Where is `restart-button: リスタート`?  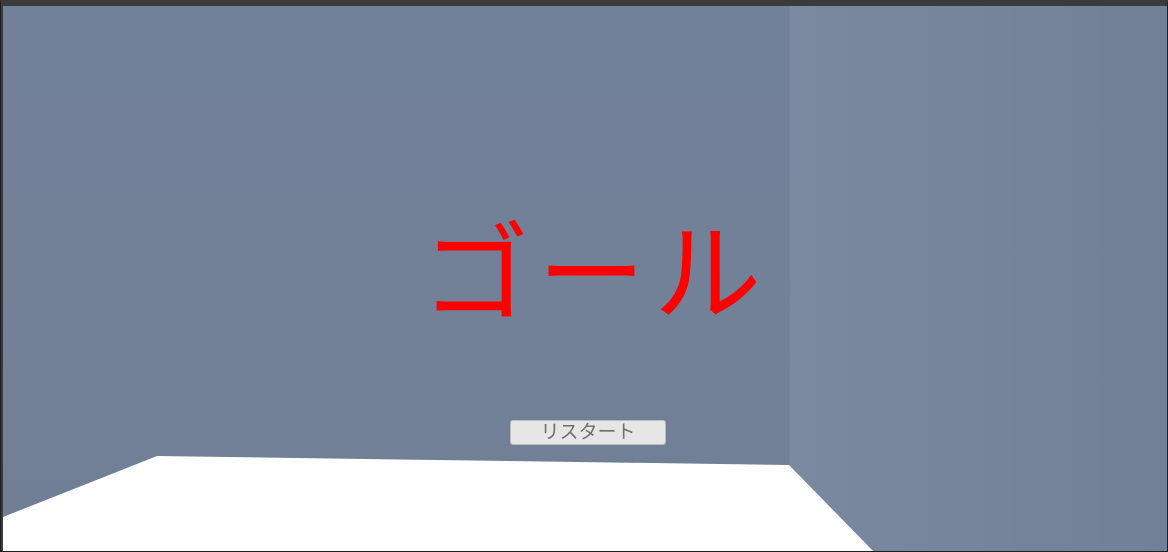
restart-button: リスタート is located at coordinates (588, 432).